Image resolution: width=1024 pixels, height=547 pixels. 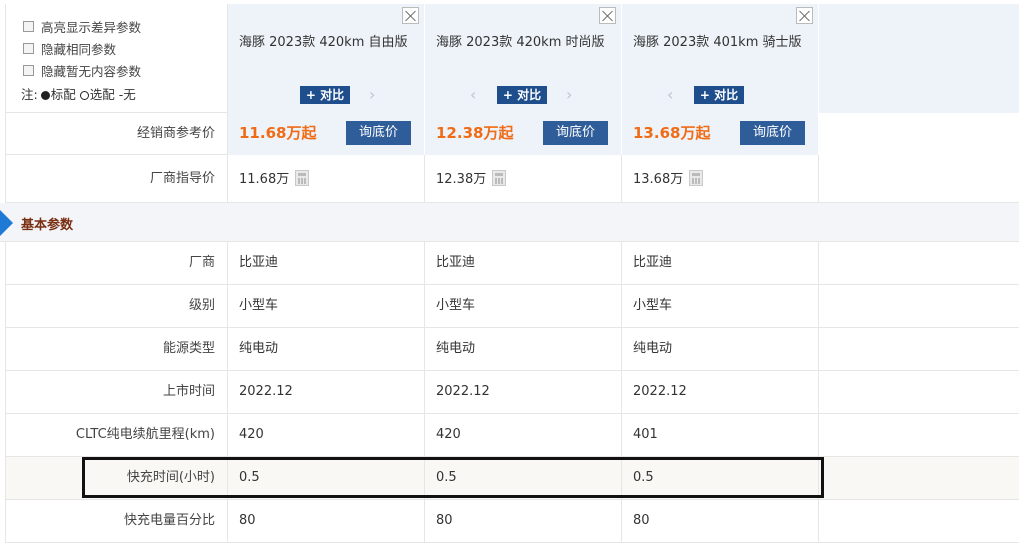 What do you see at coordinates (116, 521) in the screenshot?
I see `row-label-fast-charge-pct: 快充电量百分比` at bounding box center [116, 521].